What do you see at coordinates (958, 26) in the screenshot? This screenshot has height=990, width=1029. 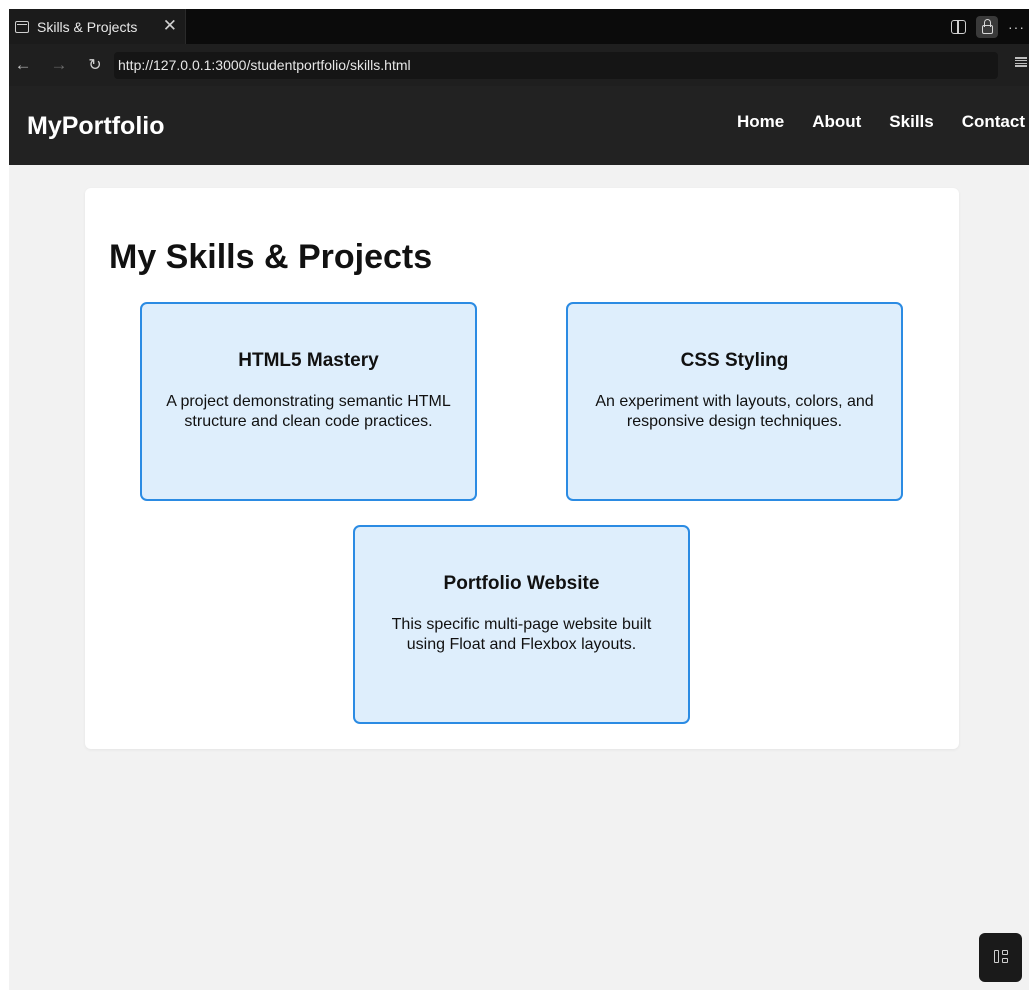 I see `split-view-icon` at bounding box center [958, 26].